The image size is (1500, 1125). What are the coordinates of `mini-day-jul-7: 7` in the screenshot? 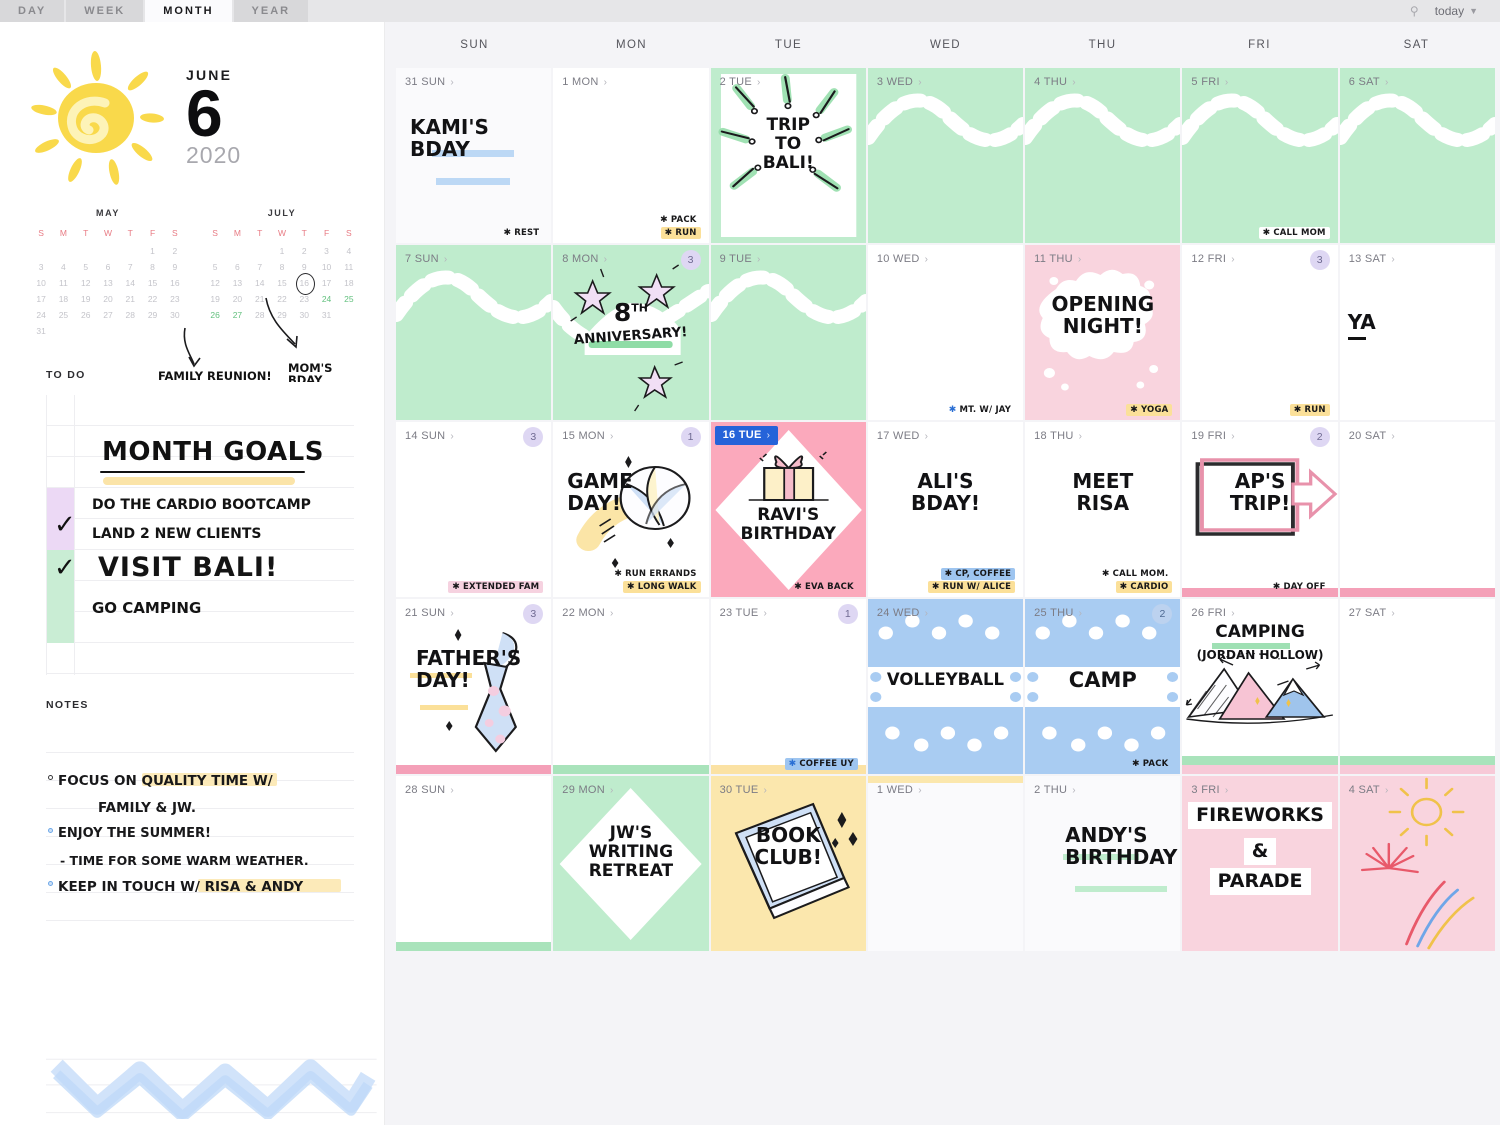 It's located at (260, 267).